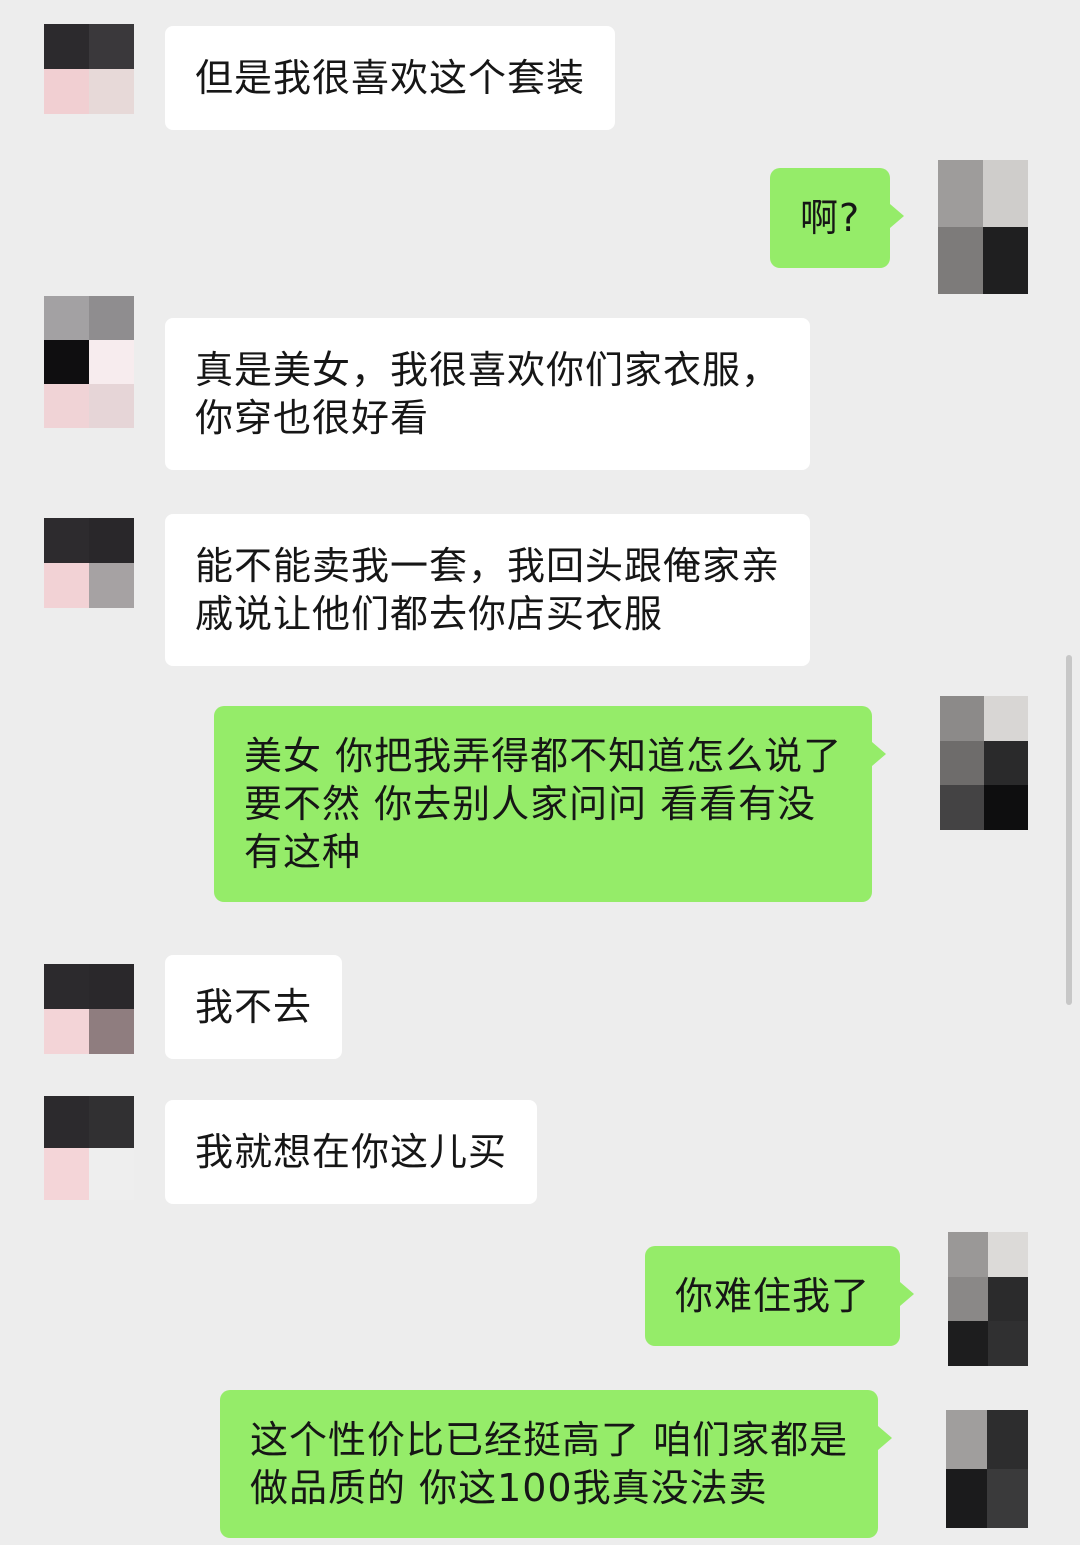 This screenshot has height=1545, width=1080. I want to click on message-bubble: 我就想在你这儿买, so click(351, 1152).